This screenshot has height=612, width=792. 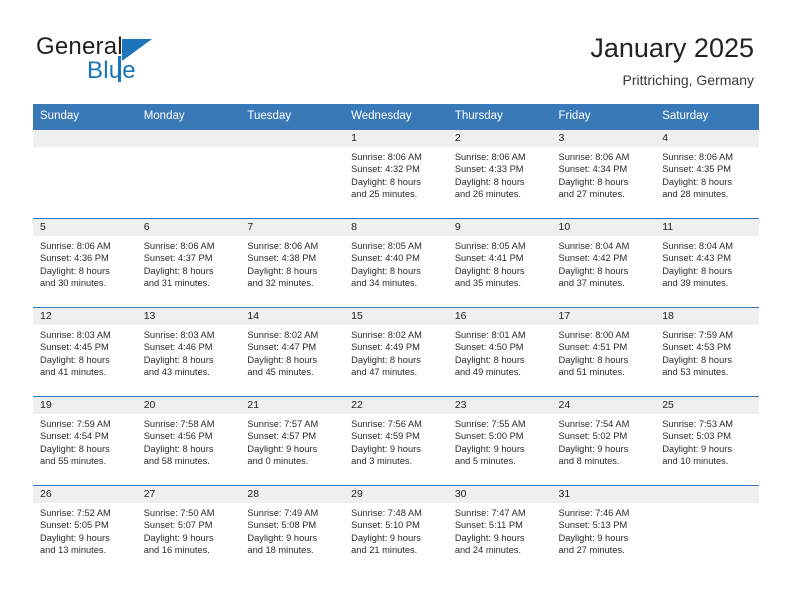 I want to click on day-number: 27, so click(x=188, y=494).